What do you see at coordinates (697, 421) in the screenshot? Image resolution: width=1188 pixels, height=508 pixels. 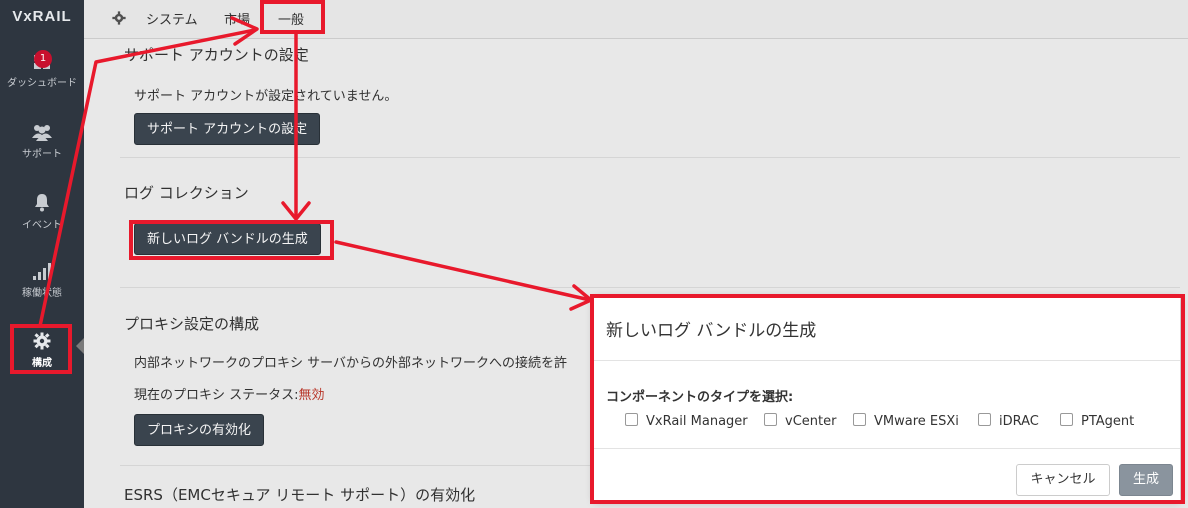 I see `checkbox-label: VxRail Manager` at bounding box center [697, 421].